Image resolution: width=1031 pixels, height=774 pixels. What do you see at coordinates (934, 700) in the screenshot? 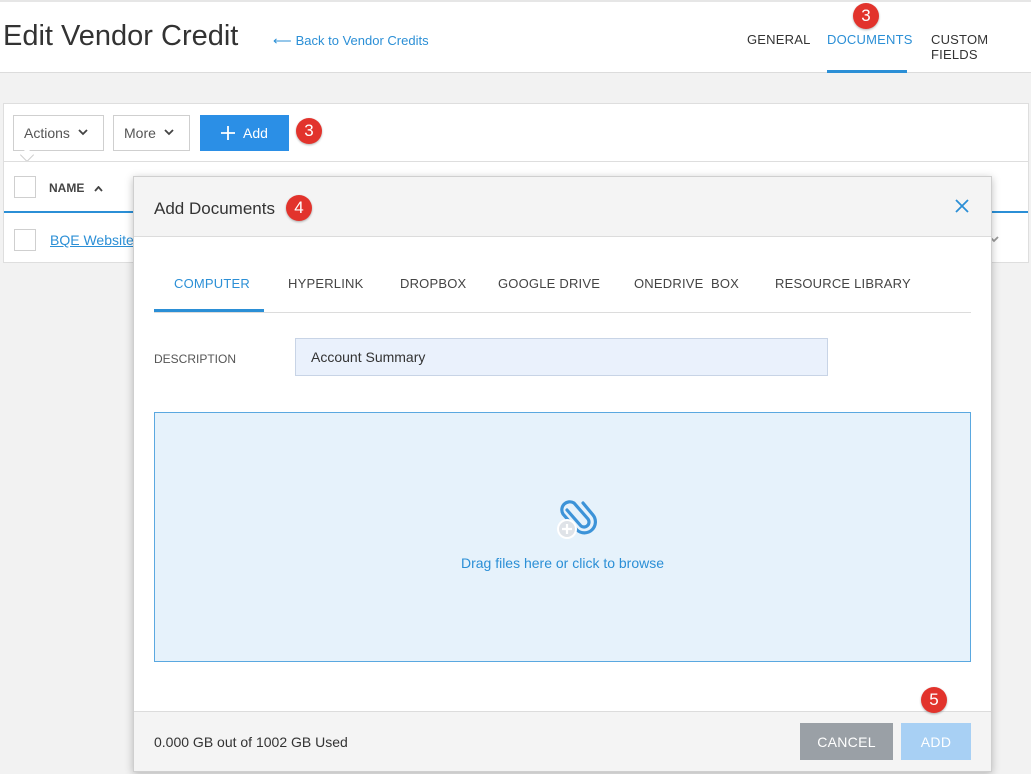
I see `step-badge: 5` at bounding box center [934, 700].